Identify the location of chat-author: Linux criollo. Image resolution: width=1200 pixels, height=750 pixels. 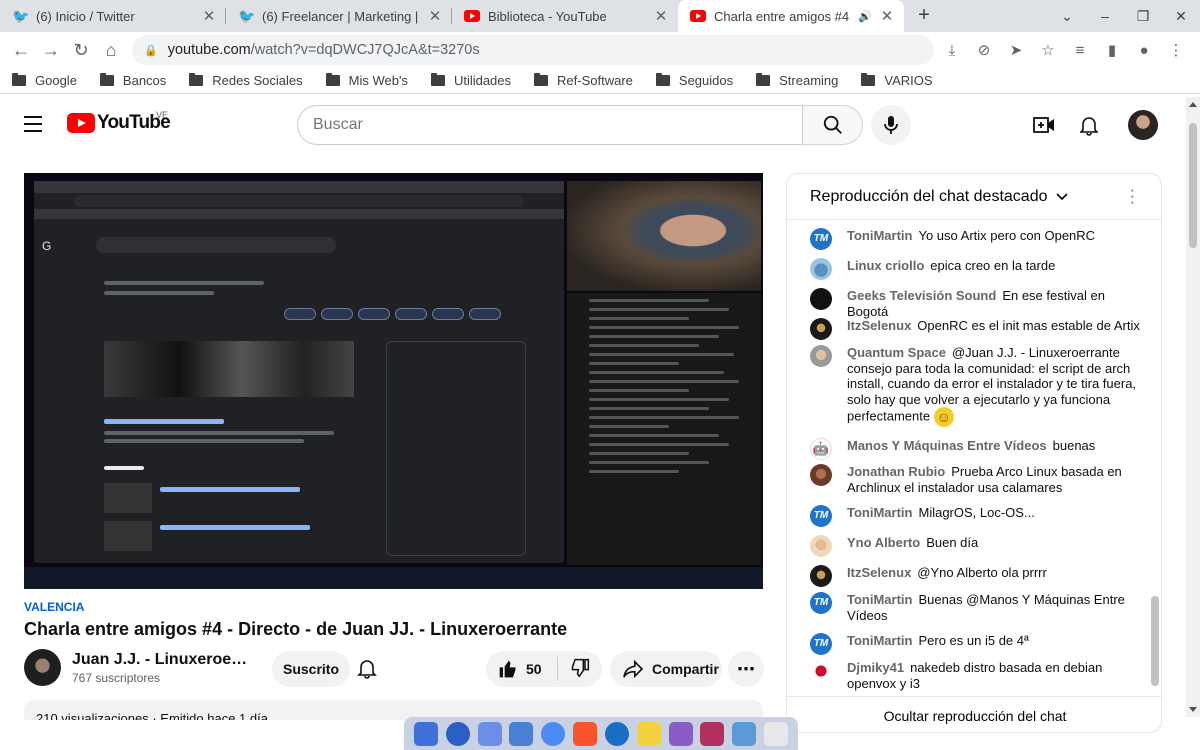
(885, 265).